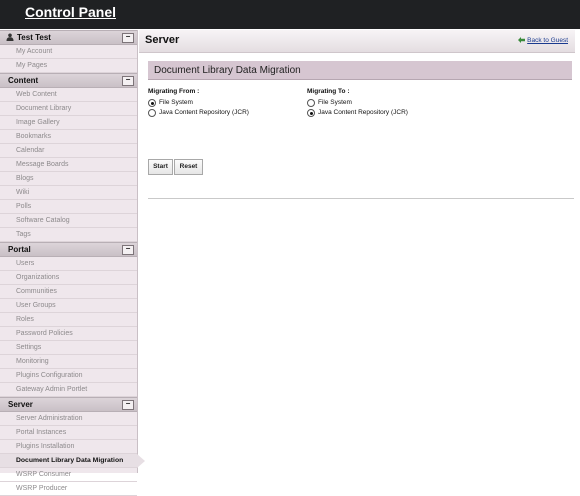 The height and width of the screenshot is (496, 580). Describe the element at coordinates (20, 404) in the screenshot. I see `sidebar-section-title: Server` at that location.